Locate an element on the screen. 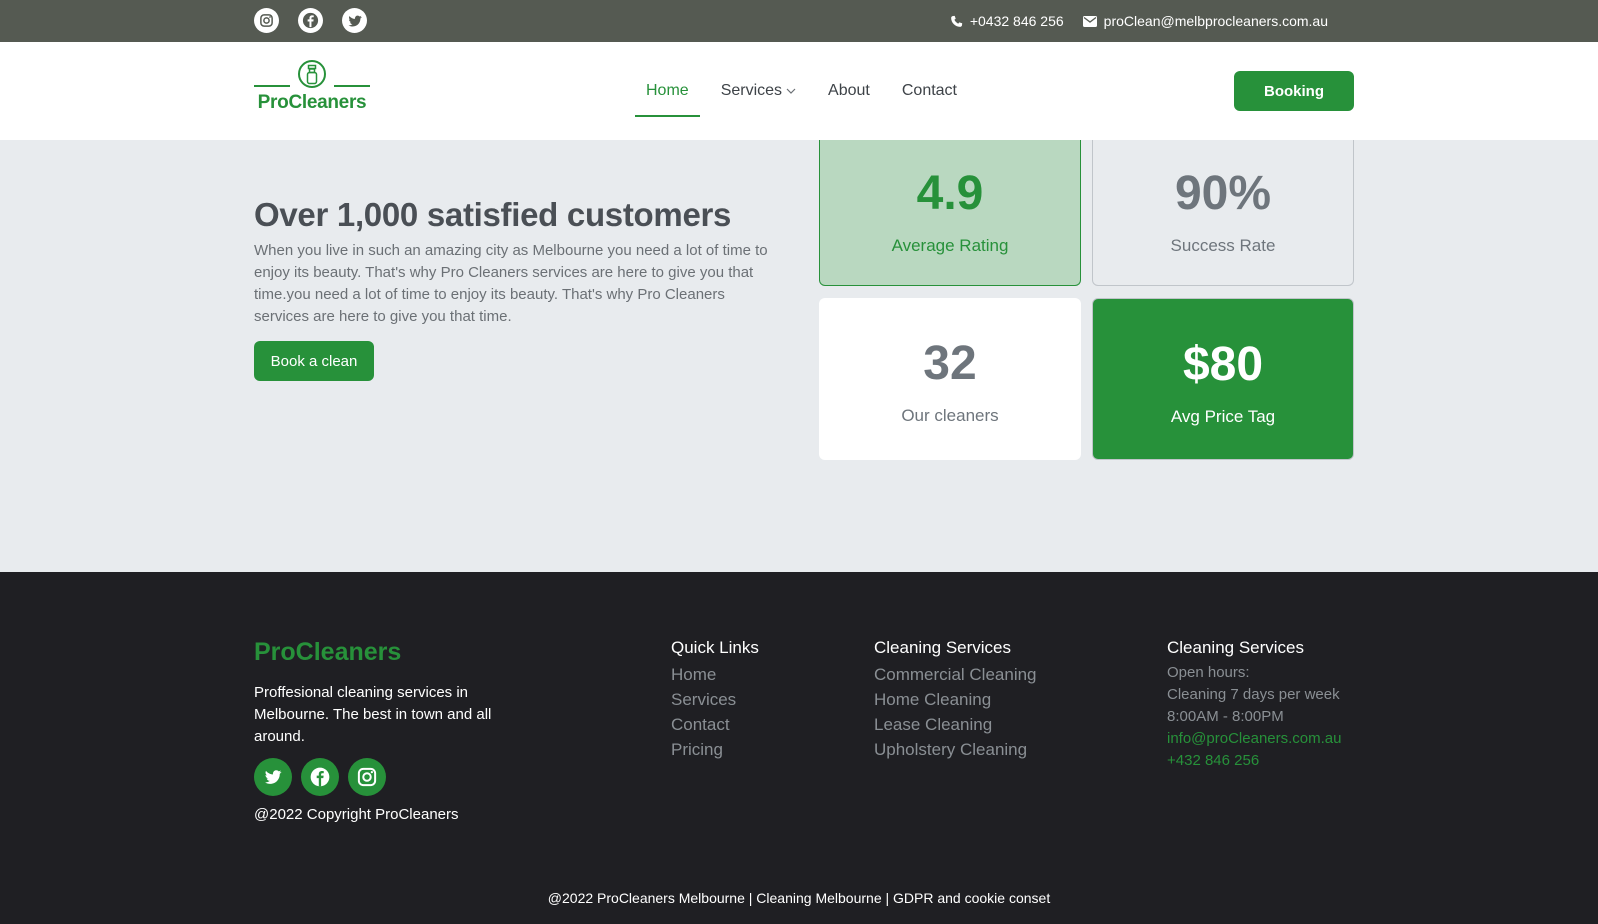  top-phone: +0432 846 256 is located at coordinates (1007, 21).